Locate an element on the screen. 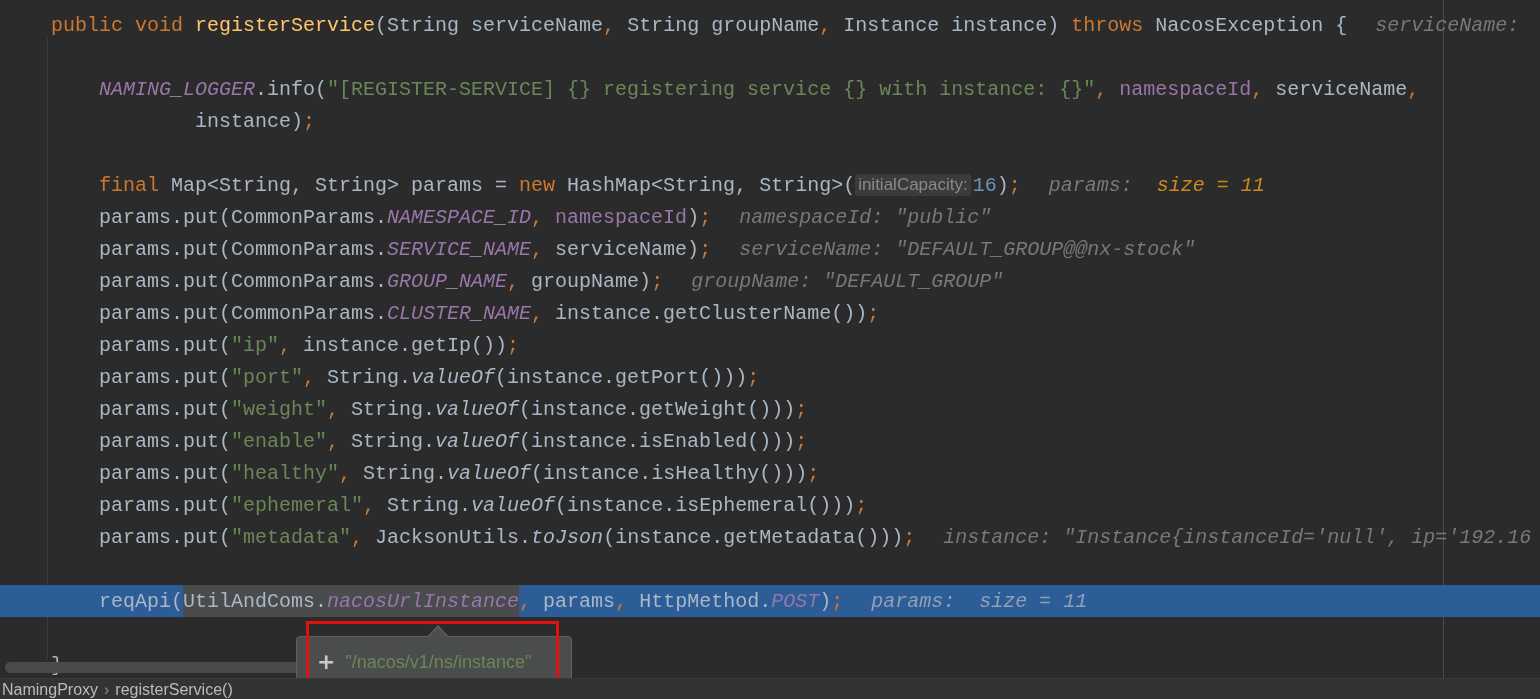 The width and height of the screenshot is (1540, 699). debug-value: groupName: "DEFAULT_GROUP" is located at coordinates (847, 281).